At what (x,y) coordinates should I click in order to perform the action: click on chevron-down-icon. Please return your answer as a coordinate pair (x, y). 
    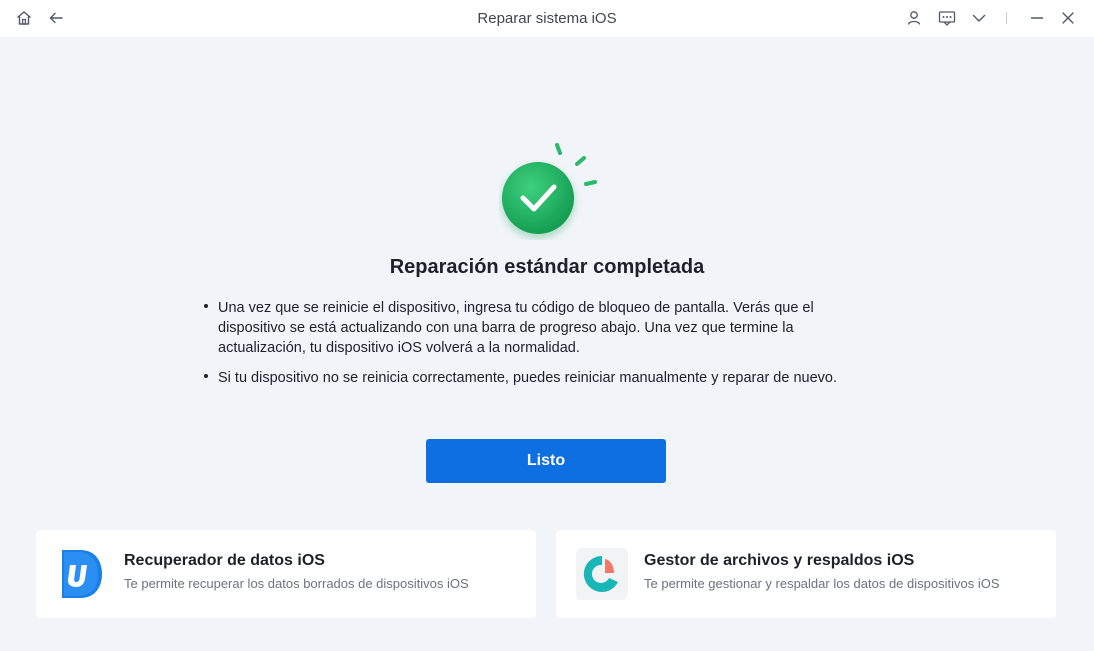
    Looking at the image, I should click on (979, 18).